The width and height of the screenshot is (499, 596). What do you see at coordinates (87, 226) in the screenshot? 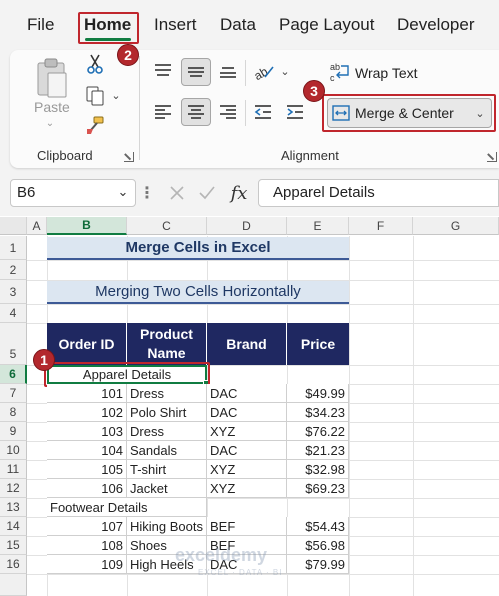
I see `column-header-b: B` at bounding box center [87, 226].